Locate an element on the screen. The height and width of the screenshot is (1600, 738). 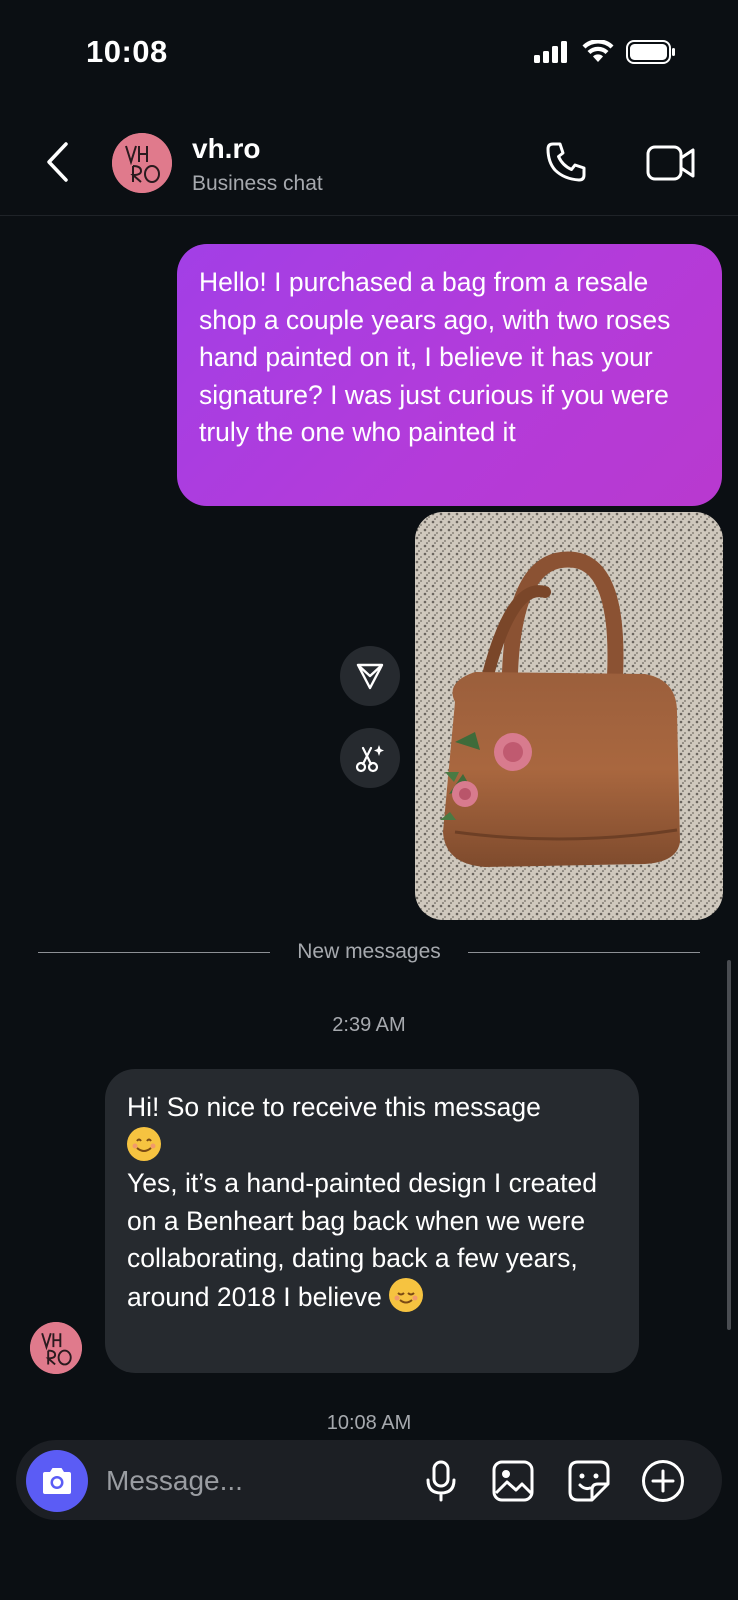
cellular-signal-icon is located at coordinates (550, 52).